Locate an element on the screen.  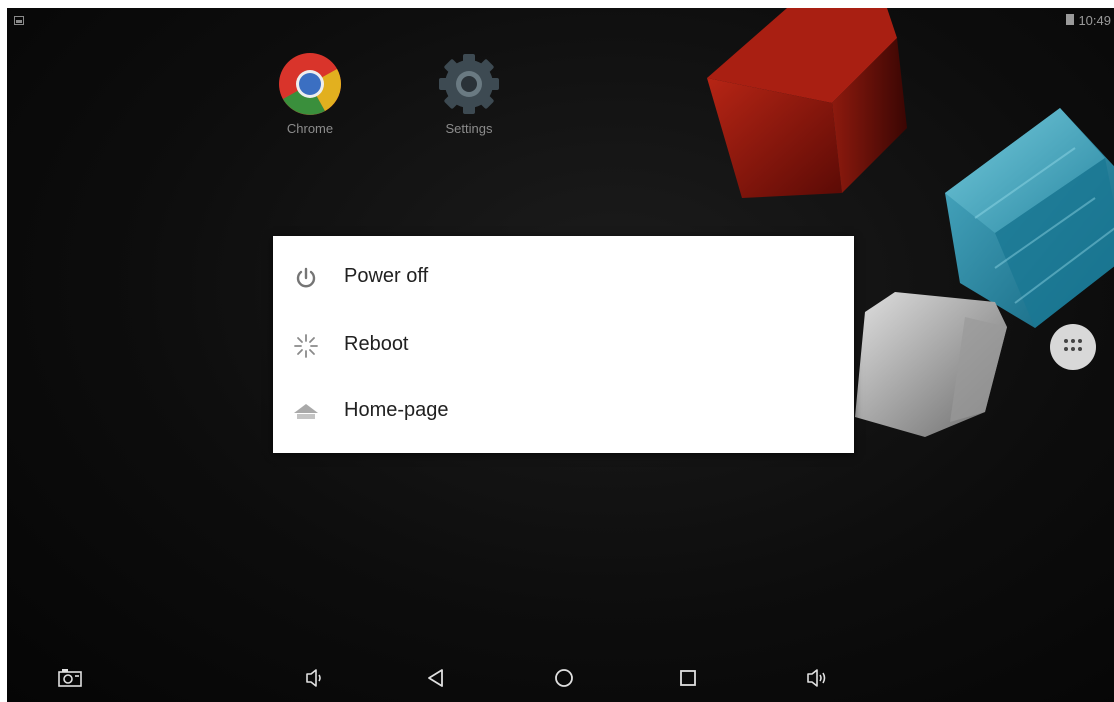
navigation-bar is located at coordinates (560, 678).